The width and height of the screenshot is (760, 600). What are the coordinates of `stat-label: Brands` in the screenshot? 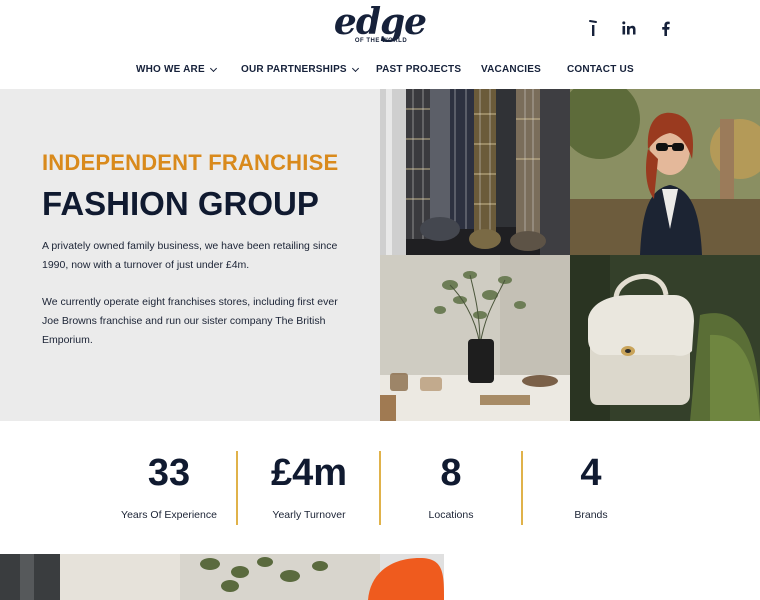 It's located at (591, 515).